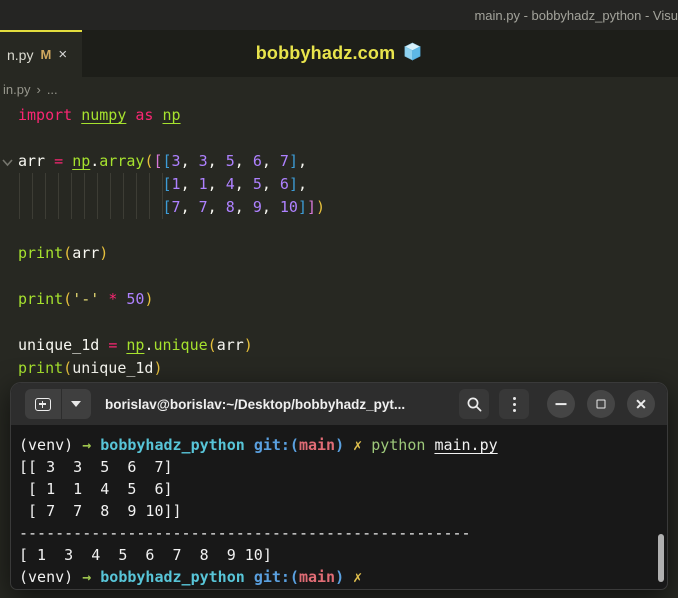 The width and height of the screenshot is (678, 598). I want to click on maximize-icon, so click(601, 404).